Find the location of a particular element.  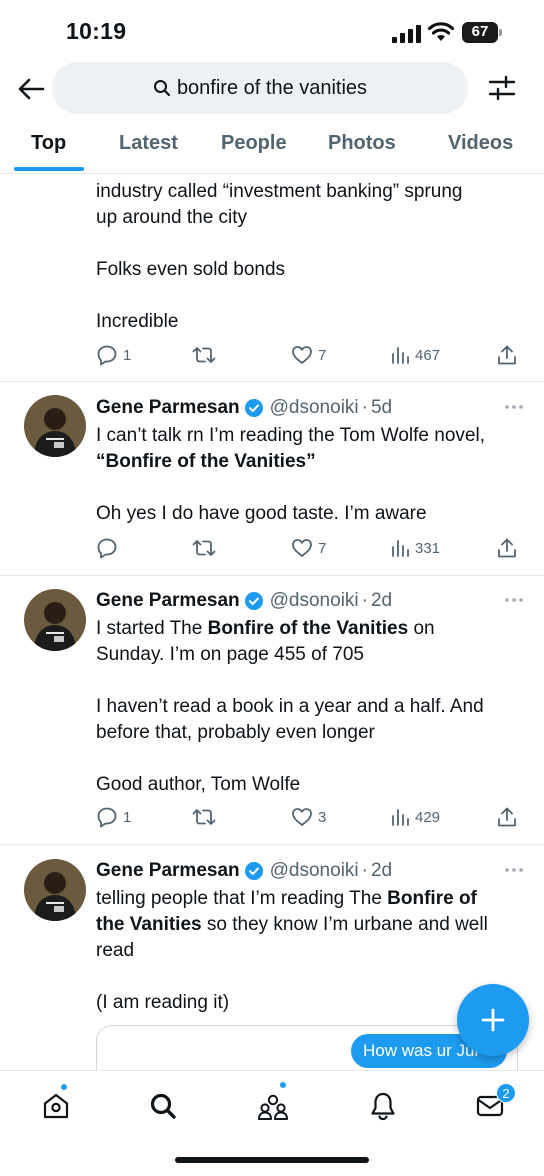

plus-icon is located at coordinates (493, 1020).